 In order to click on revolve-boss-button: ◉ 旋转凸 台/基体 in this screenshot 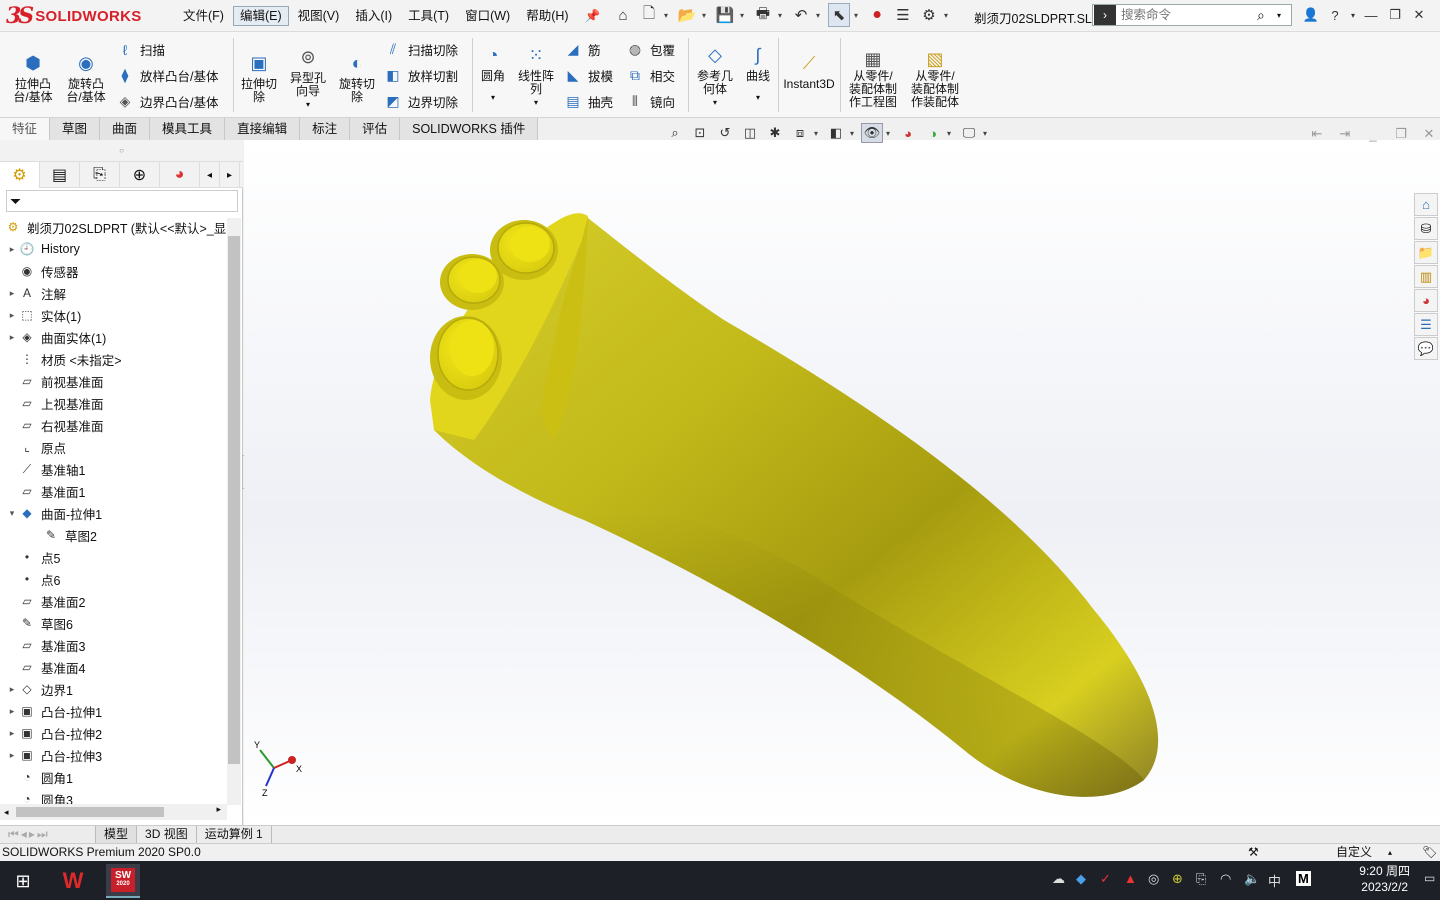, I will do `click(86, 77)`.